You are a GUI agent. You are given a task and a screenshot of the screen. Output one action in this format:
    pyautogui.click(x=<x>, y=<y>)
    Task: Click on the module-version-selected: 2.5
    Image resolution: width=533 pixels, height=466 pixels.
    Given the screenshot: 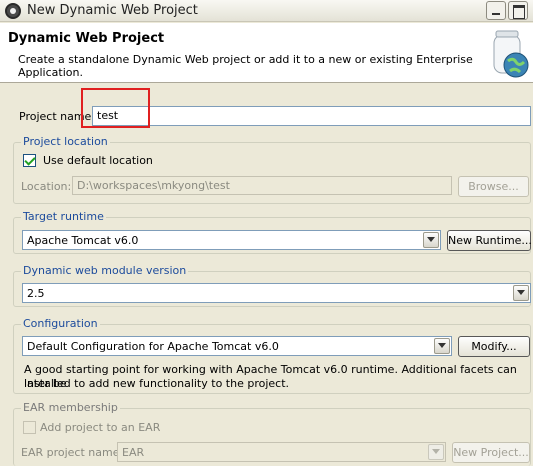 What is the action you would take?
    pyautogui.click(x=36, y=293)
    